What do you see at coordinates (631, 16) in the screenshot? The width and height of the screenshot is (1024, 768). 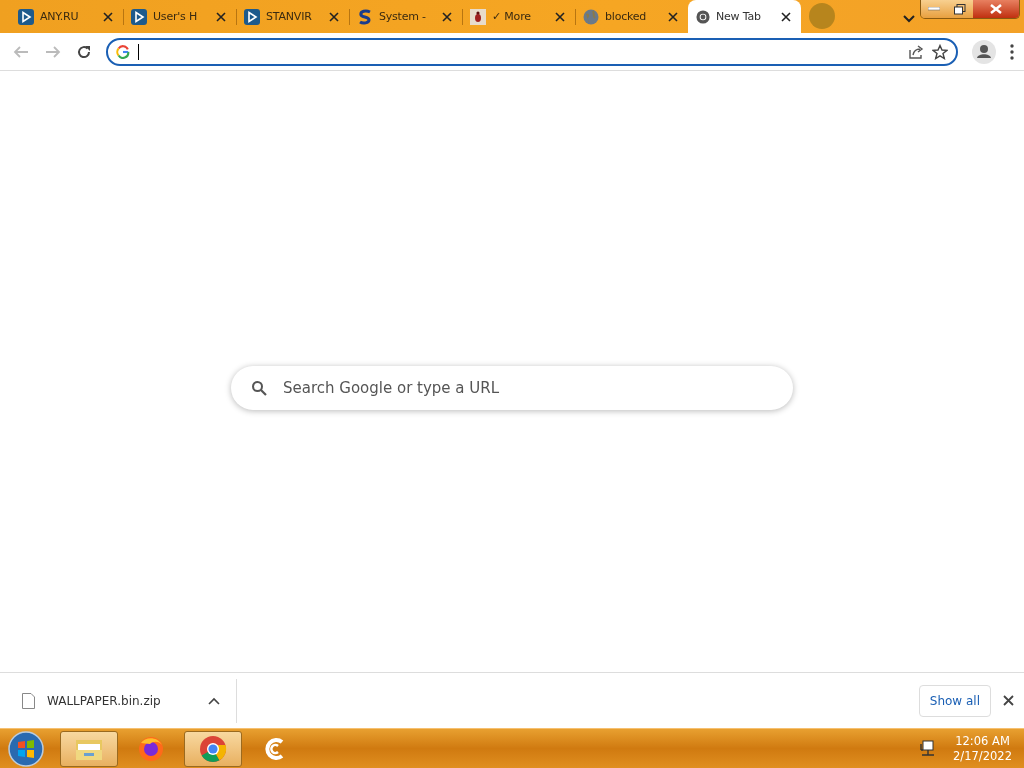 I see `browser-tab: blocked` at bounding box center [631, 16].